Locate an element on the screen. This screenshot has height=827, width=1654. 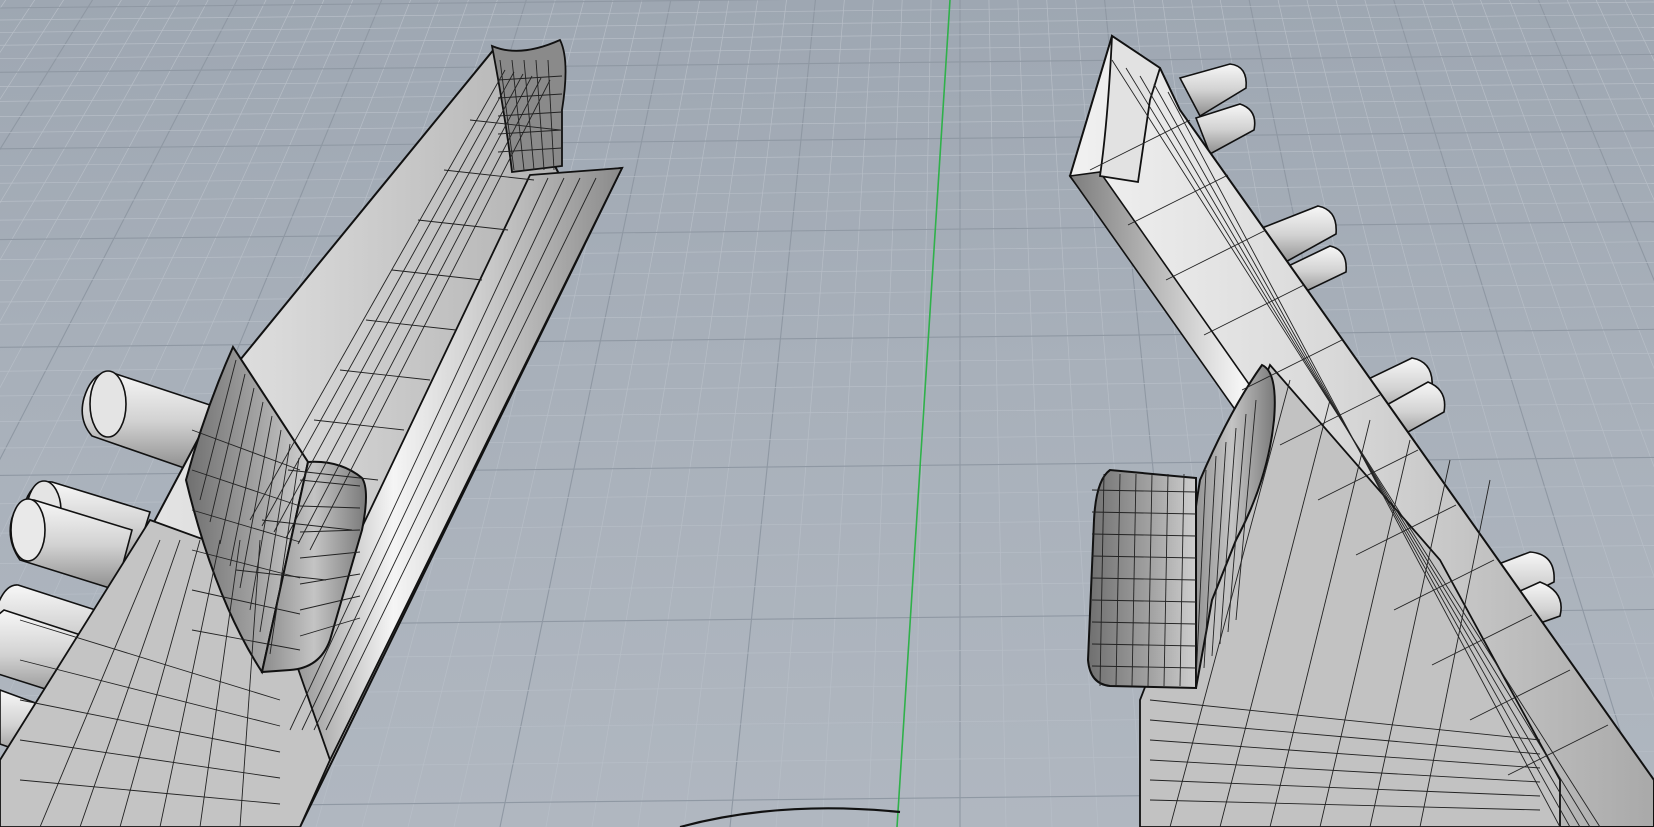
bottom-object-edge is located at coordinates (790, 817).